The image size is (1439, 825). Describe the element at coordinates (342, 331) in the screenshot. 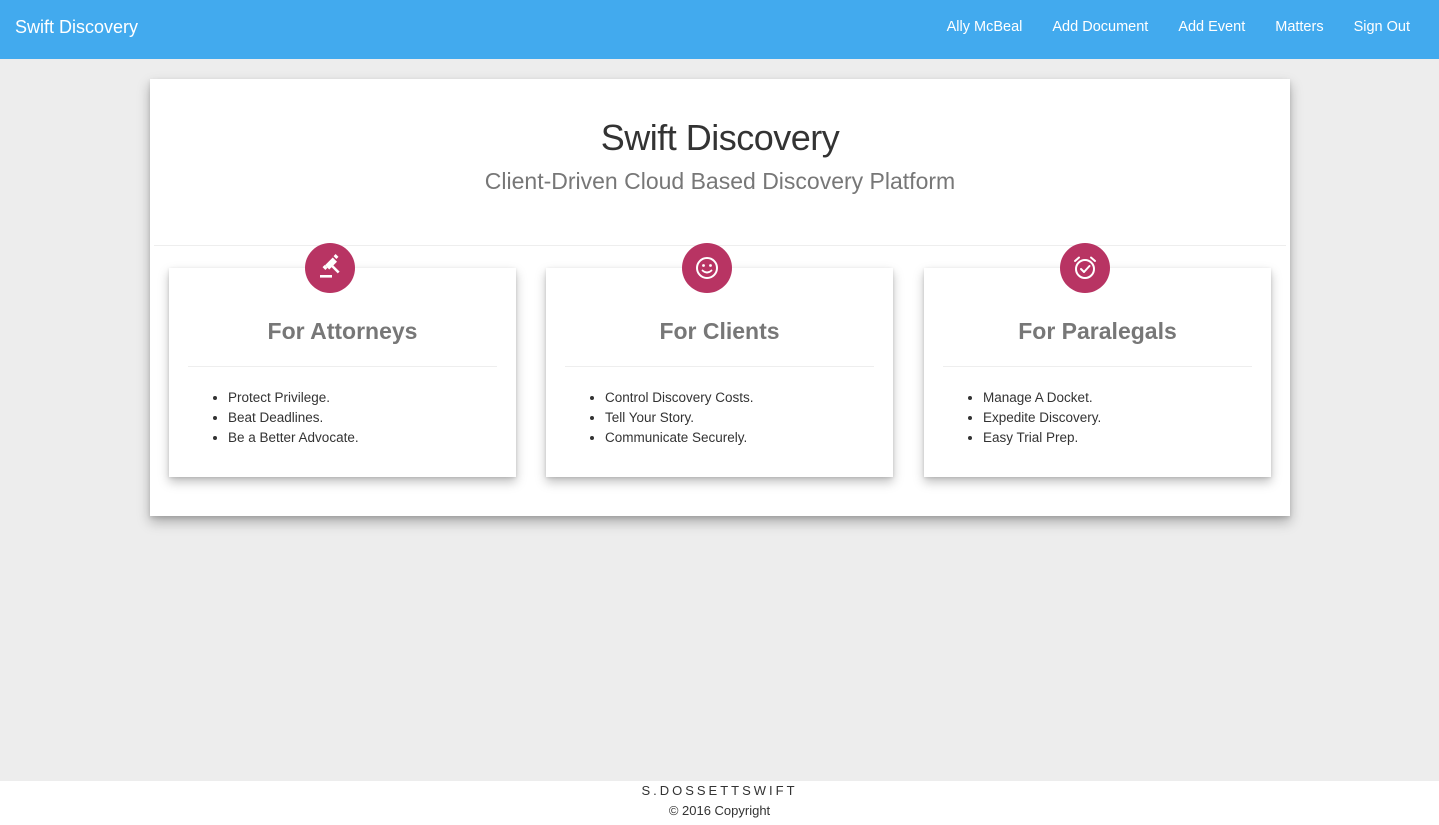

I see `card-title: For Attorneys` at that location.